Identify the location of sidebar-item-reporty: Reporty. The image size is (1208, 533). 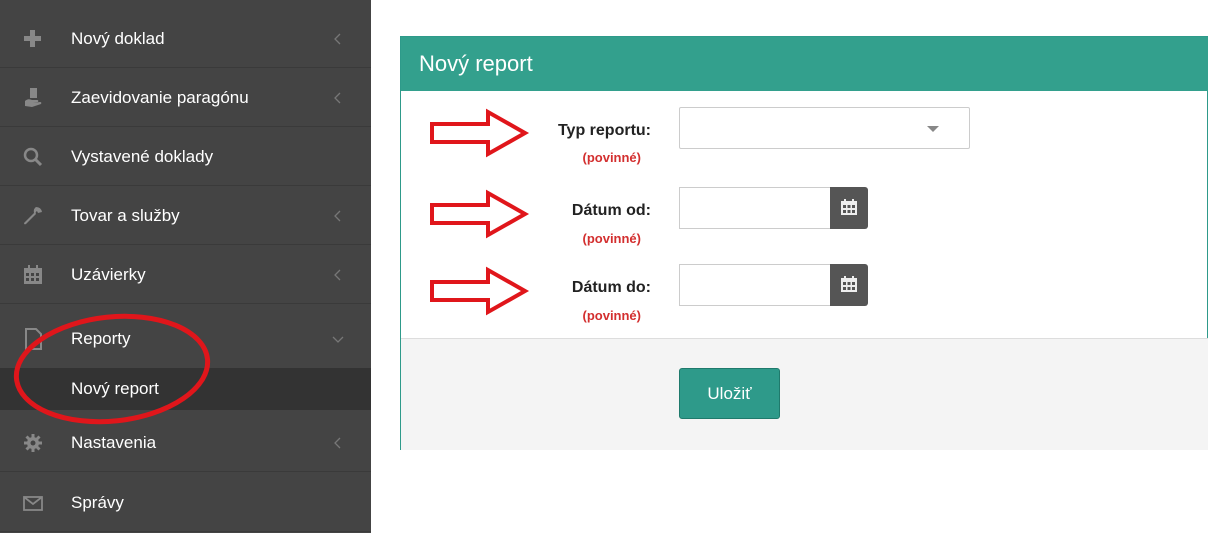
(185, 339).